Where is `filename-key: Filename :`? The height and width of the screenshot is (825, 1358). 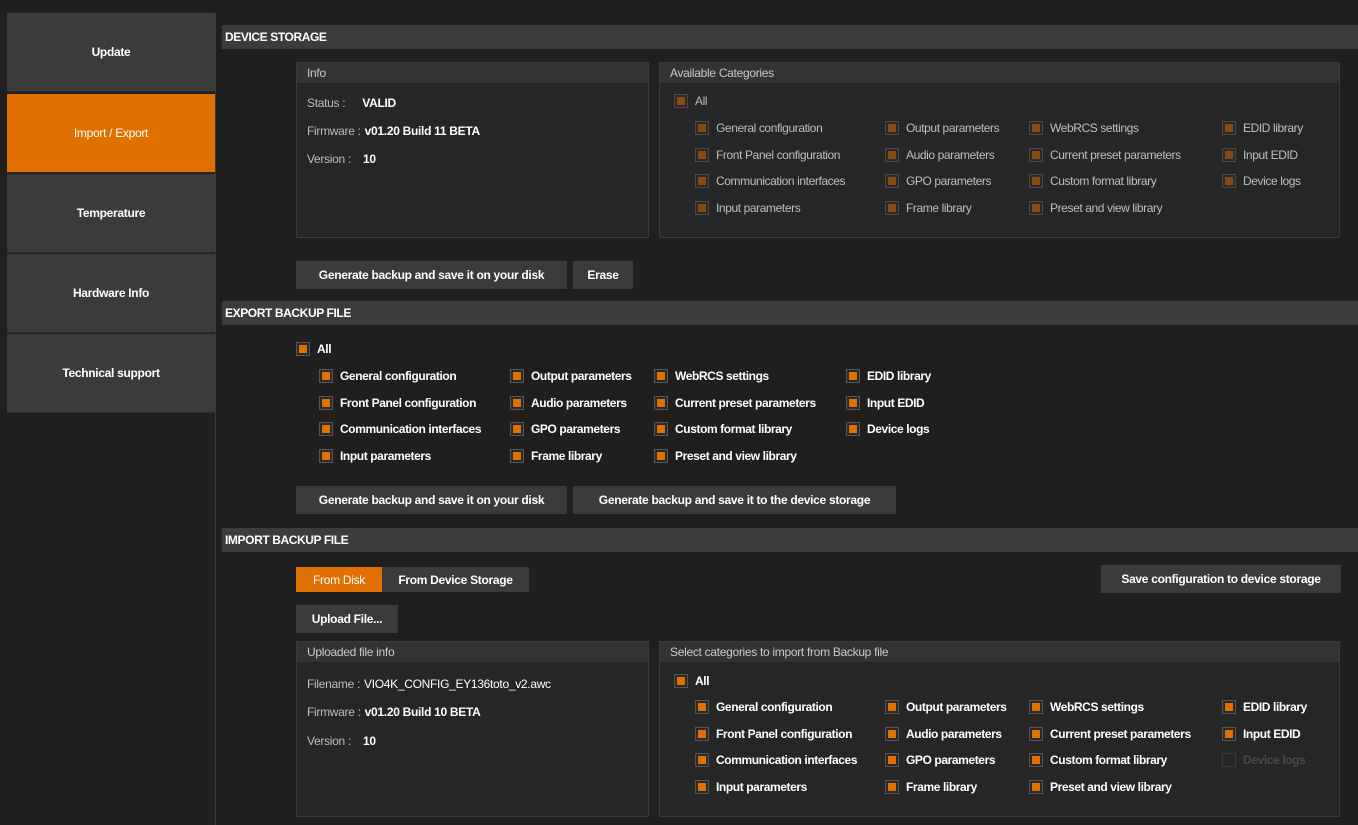 filename-key: Filename : is located at coordinates (334, 684).